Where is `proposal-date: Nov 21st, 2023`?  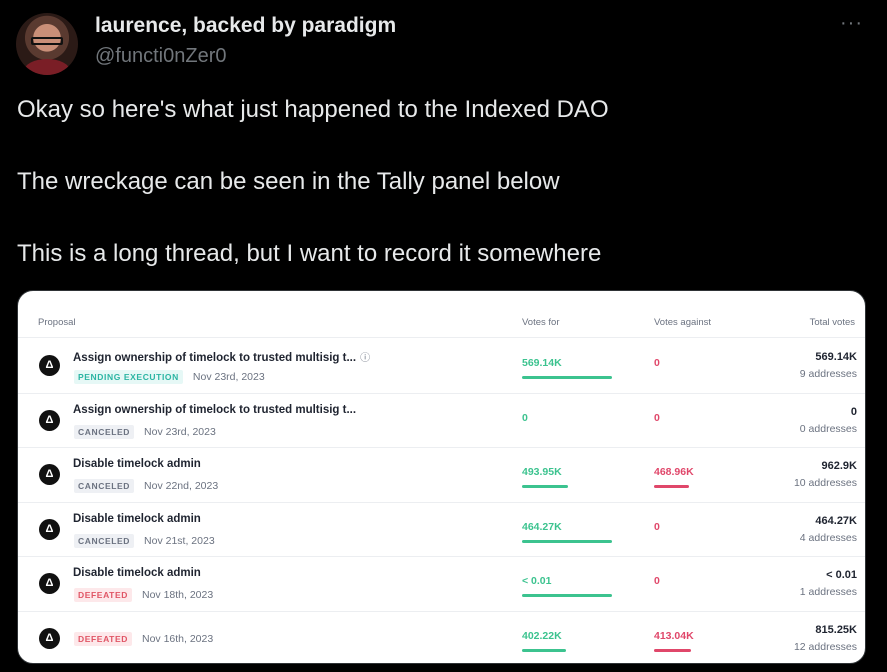
proposal-date: Nov 21st, 2023 is located at coordinates (179, 541).